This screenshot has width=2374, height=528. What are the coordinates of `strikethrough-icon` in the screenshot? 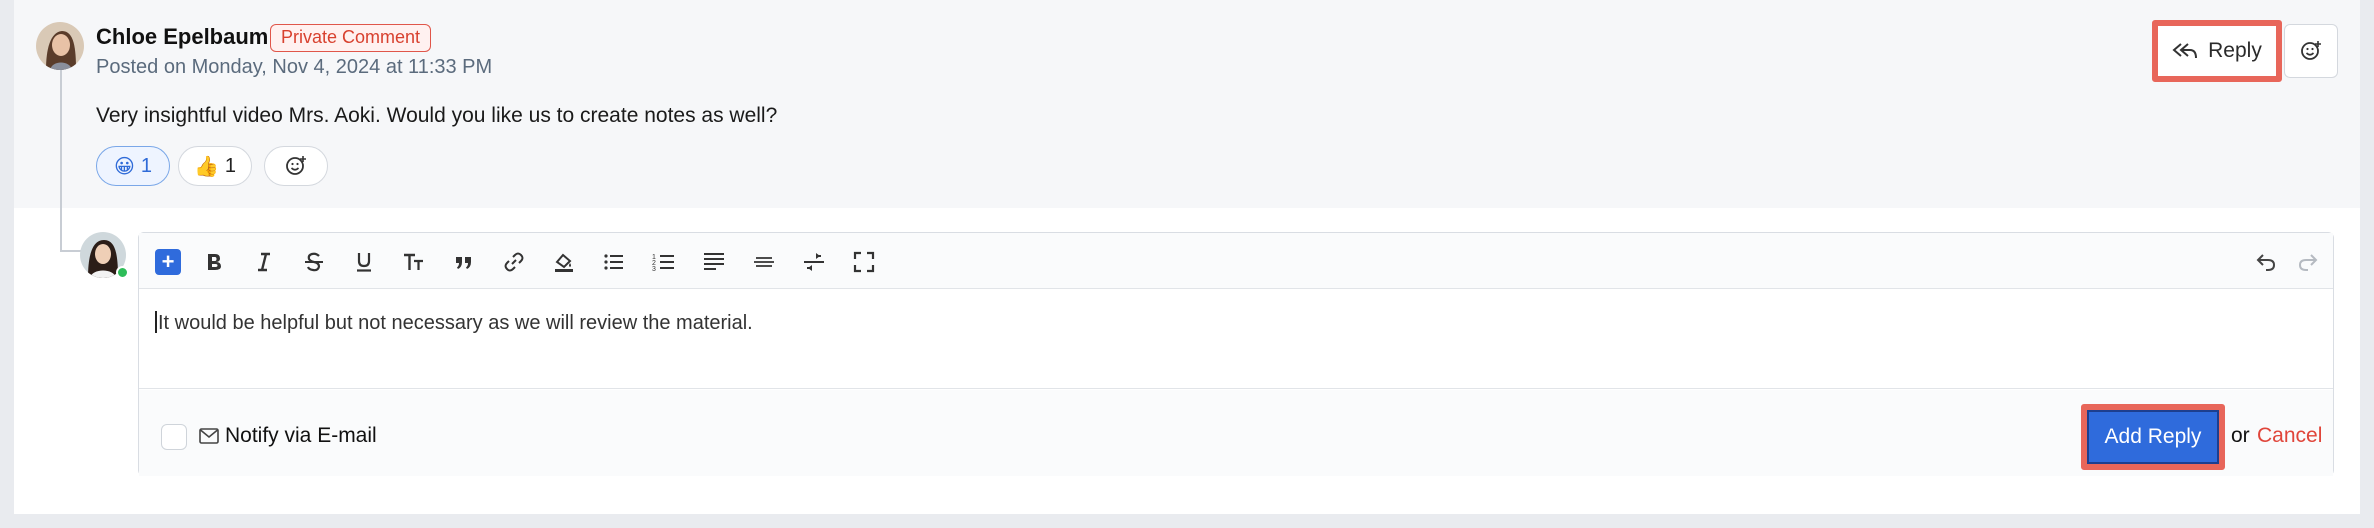 It's located at (314, 262).